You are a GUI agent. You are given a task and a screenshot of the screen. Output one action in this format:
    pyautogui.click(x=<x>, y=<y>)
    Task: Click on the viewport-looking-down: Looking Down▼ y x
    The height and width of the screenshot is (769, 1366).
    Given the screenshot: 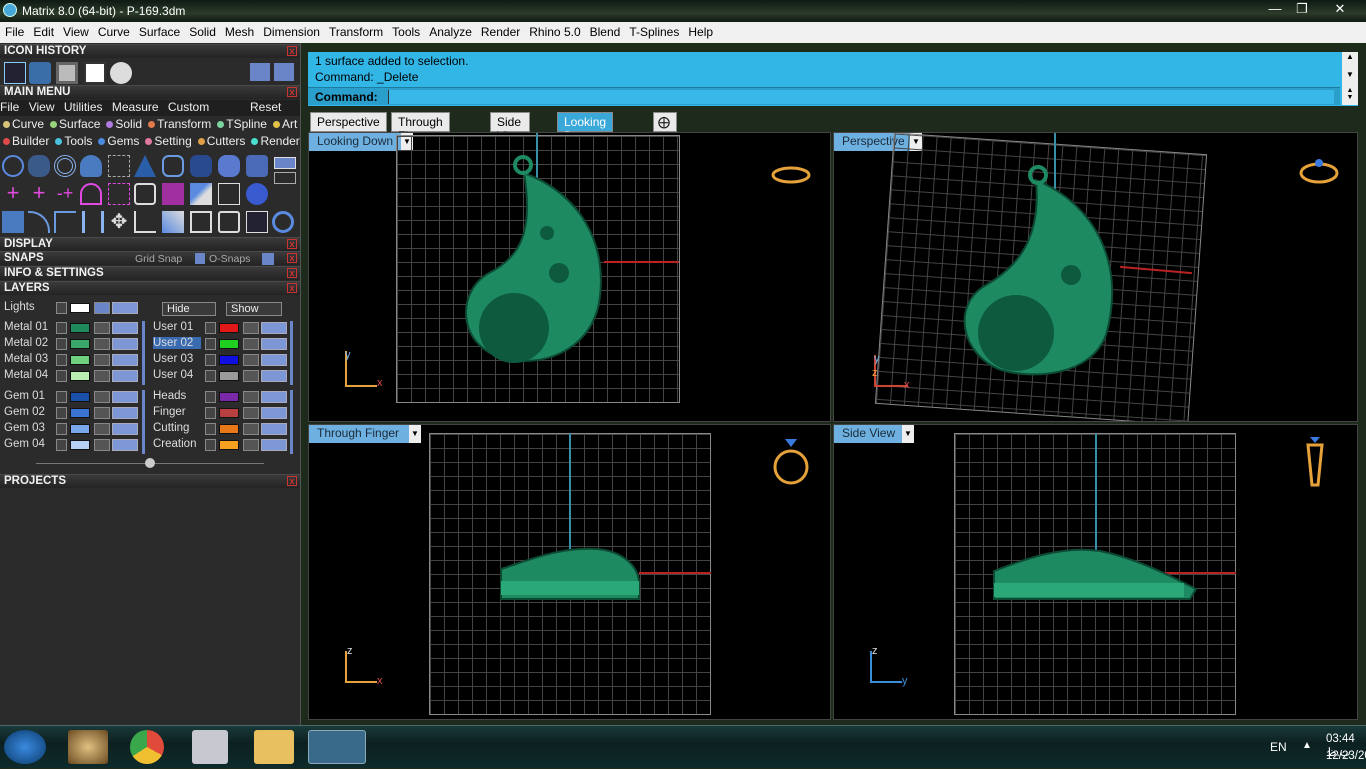 What is the action you would take?
    pyautogui.click(x=569, y=277)
    